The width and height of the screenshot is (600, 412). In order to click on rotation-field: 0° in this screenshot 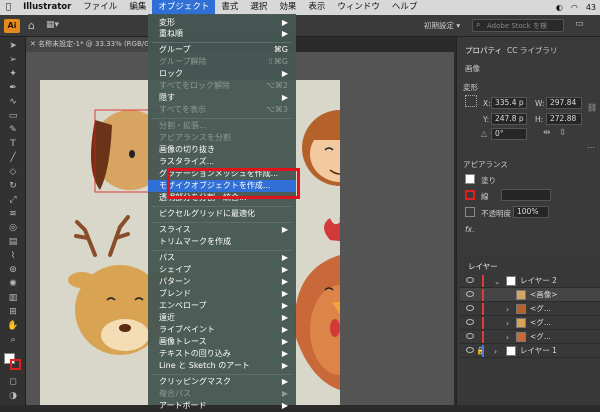, I will do `click(509, 134)`.